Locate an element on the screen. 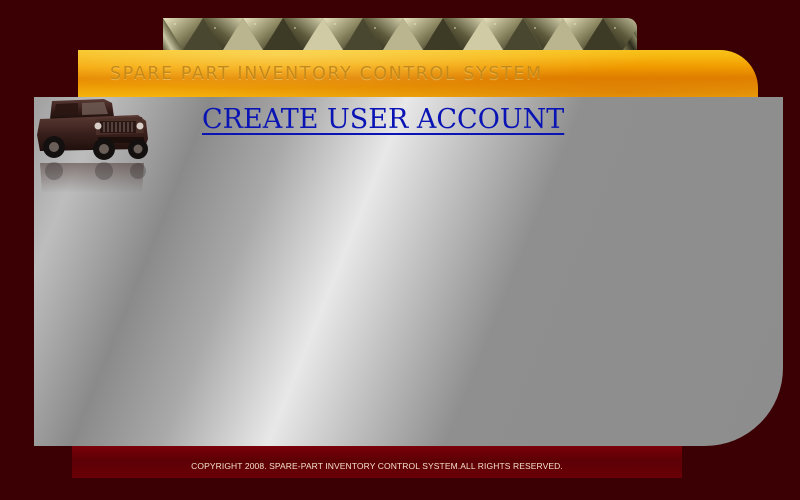  vehicle-image is located at coordinates (92, 146).